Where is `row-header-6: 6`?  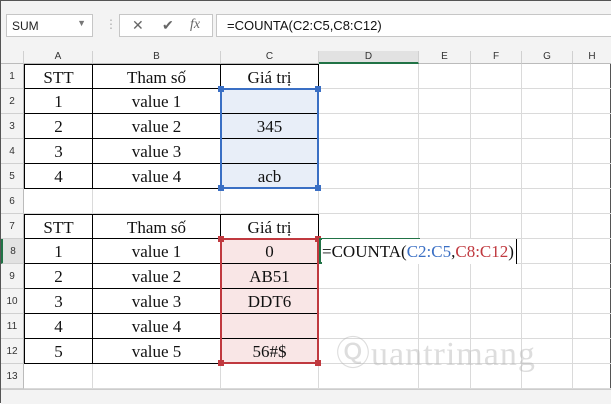
row-header-6: 6 is located at coordinates (12, 201).